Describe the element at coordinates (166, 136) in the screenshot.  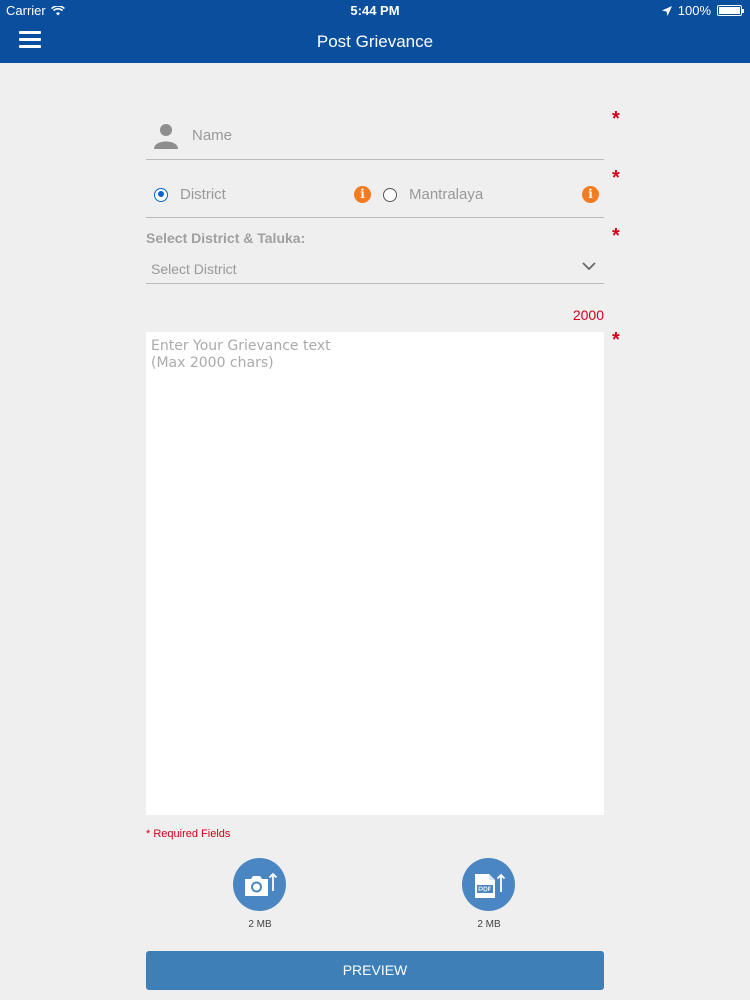
I see `user-icon` at that location.